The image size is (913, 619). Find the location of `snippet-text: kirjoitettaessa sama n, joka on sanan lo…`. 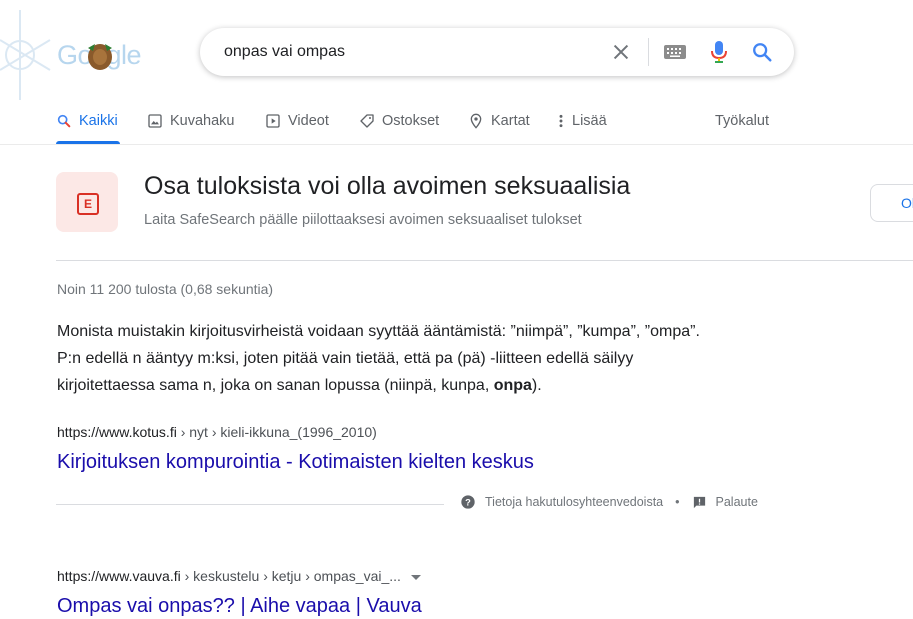

snippet-text: kirjoitettaessa sama n, joka on sanan lo… is located at coordinates (275, 385).